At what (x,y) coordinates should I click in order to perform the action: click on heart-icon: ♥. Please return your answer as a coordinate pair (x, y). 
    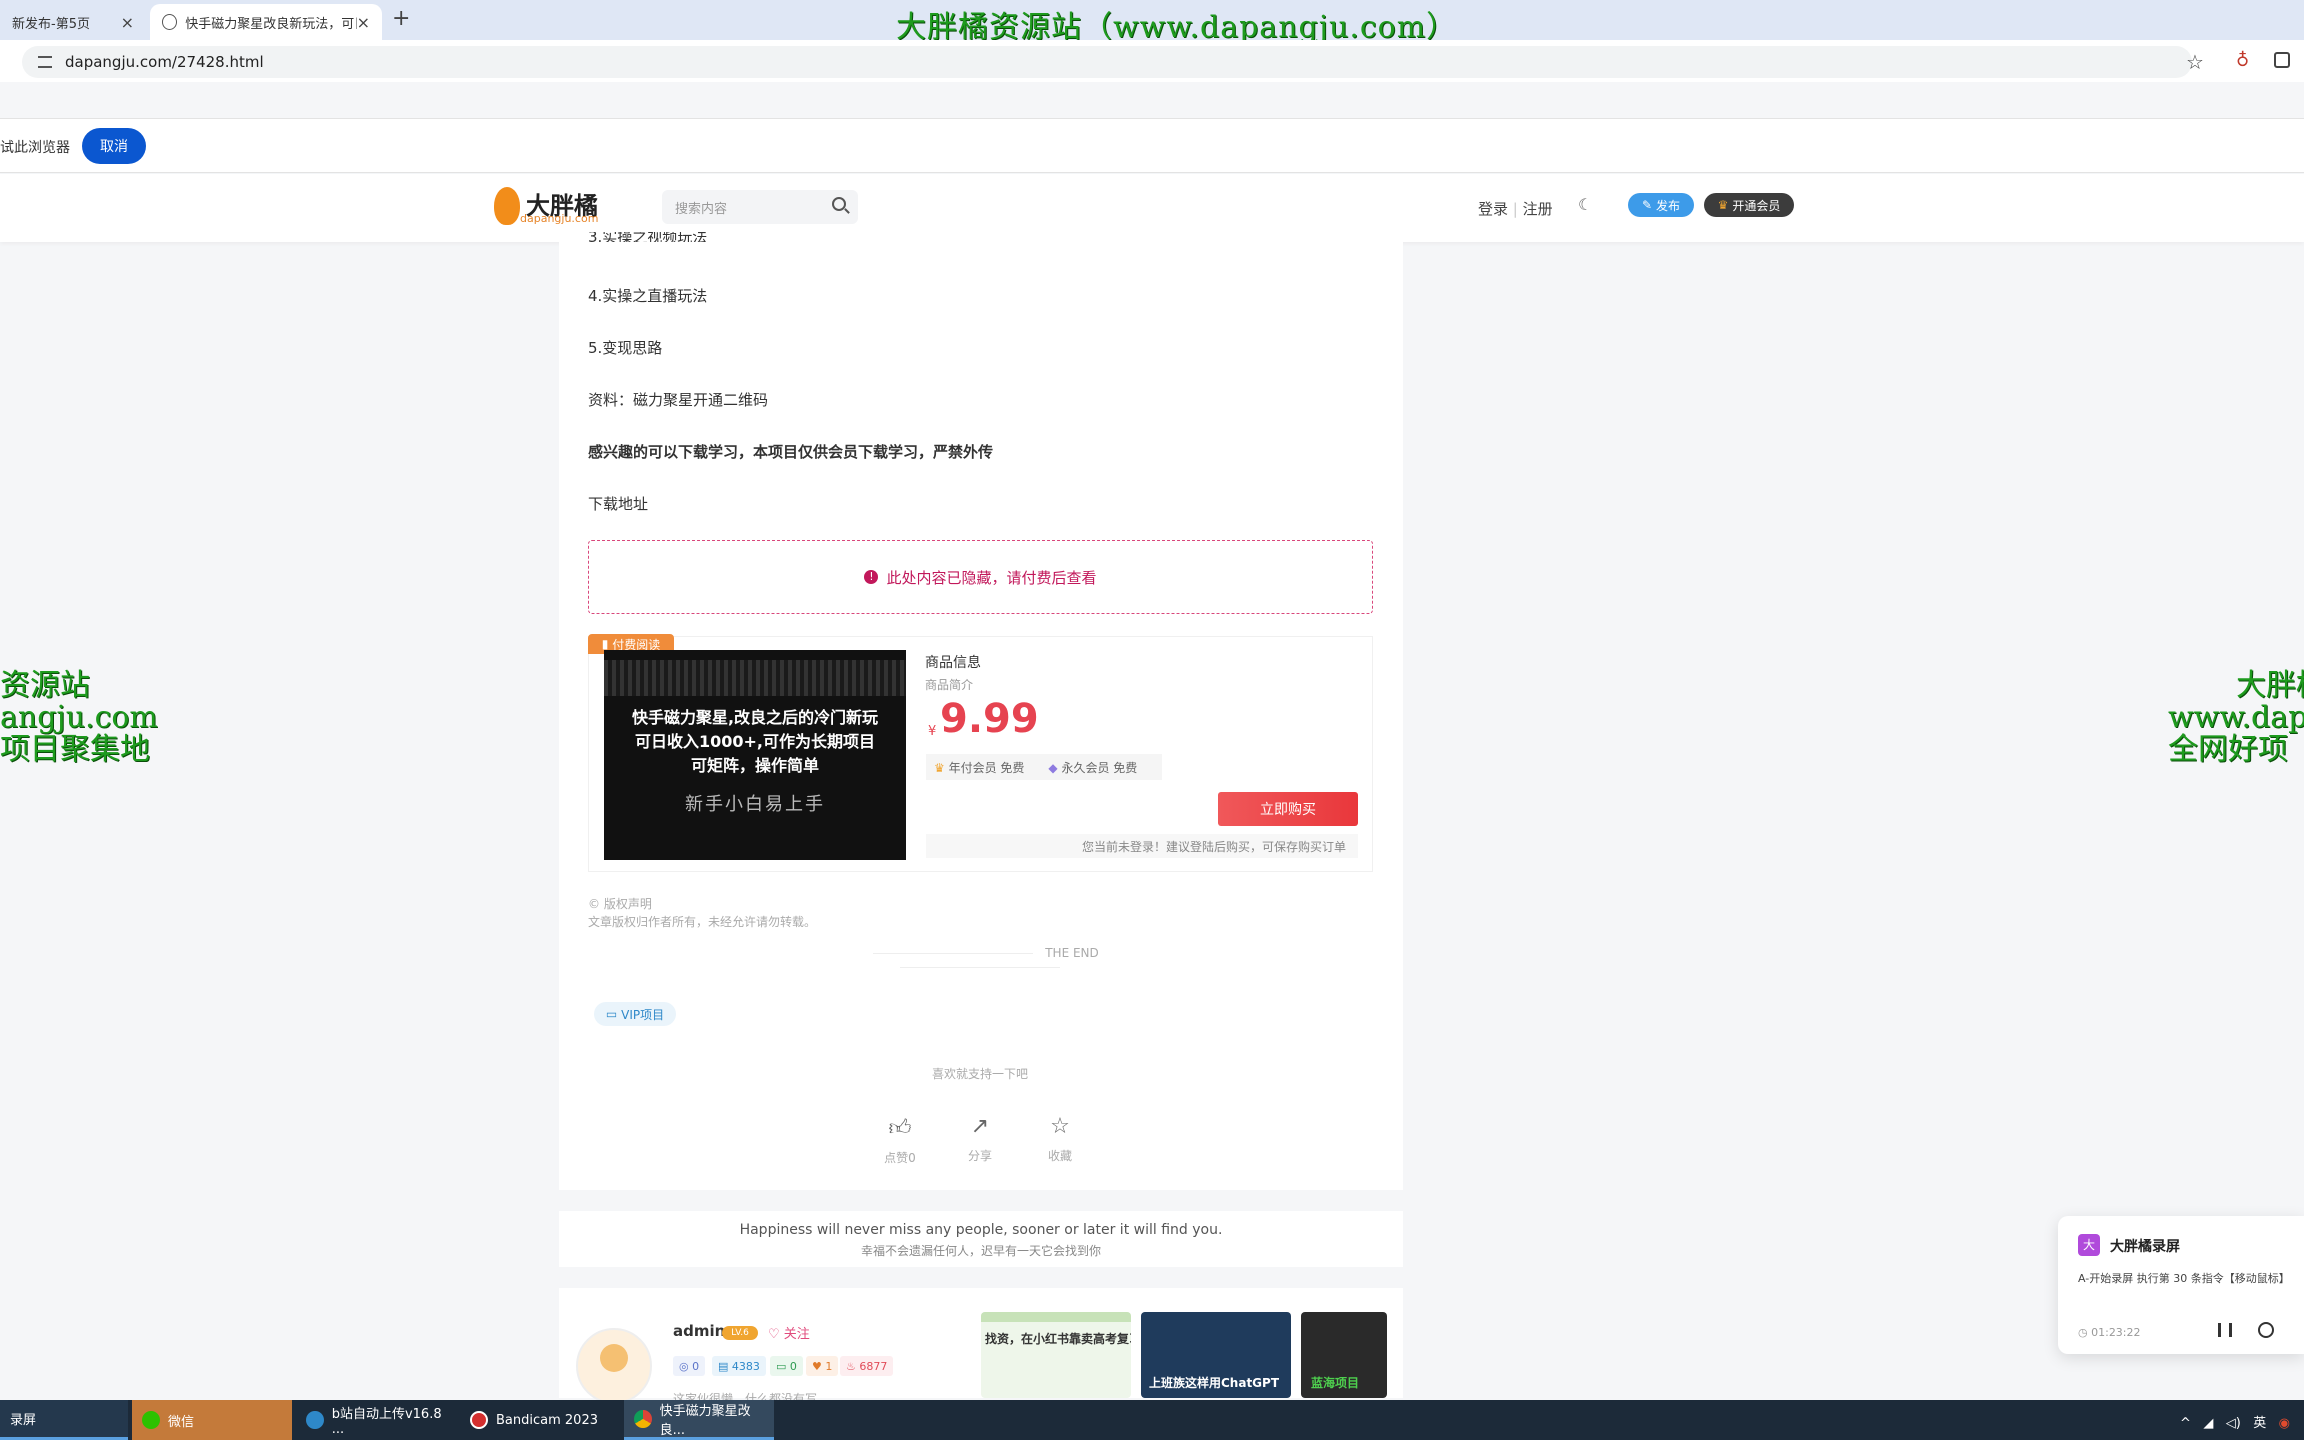
    Looking at the image, I should click on (817, 1366).